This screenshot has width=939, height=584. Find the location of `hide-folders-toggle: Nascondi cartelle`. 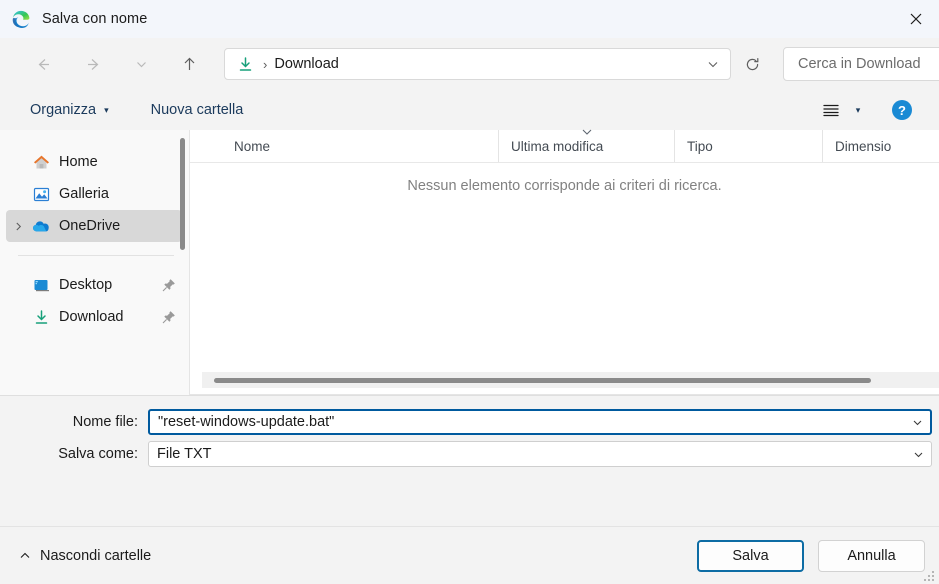

hide-folders-toggle: Nascondi cartelle is located at coordinates (84, 556).